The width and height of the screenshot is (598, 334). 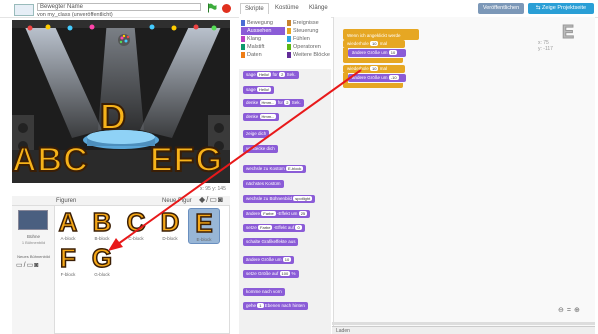 What do you see at coordinates (264, 259) in the screenshot?
I see `palette-block-text: ändere Größe um` at bounding box center [264, 259].